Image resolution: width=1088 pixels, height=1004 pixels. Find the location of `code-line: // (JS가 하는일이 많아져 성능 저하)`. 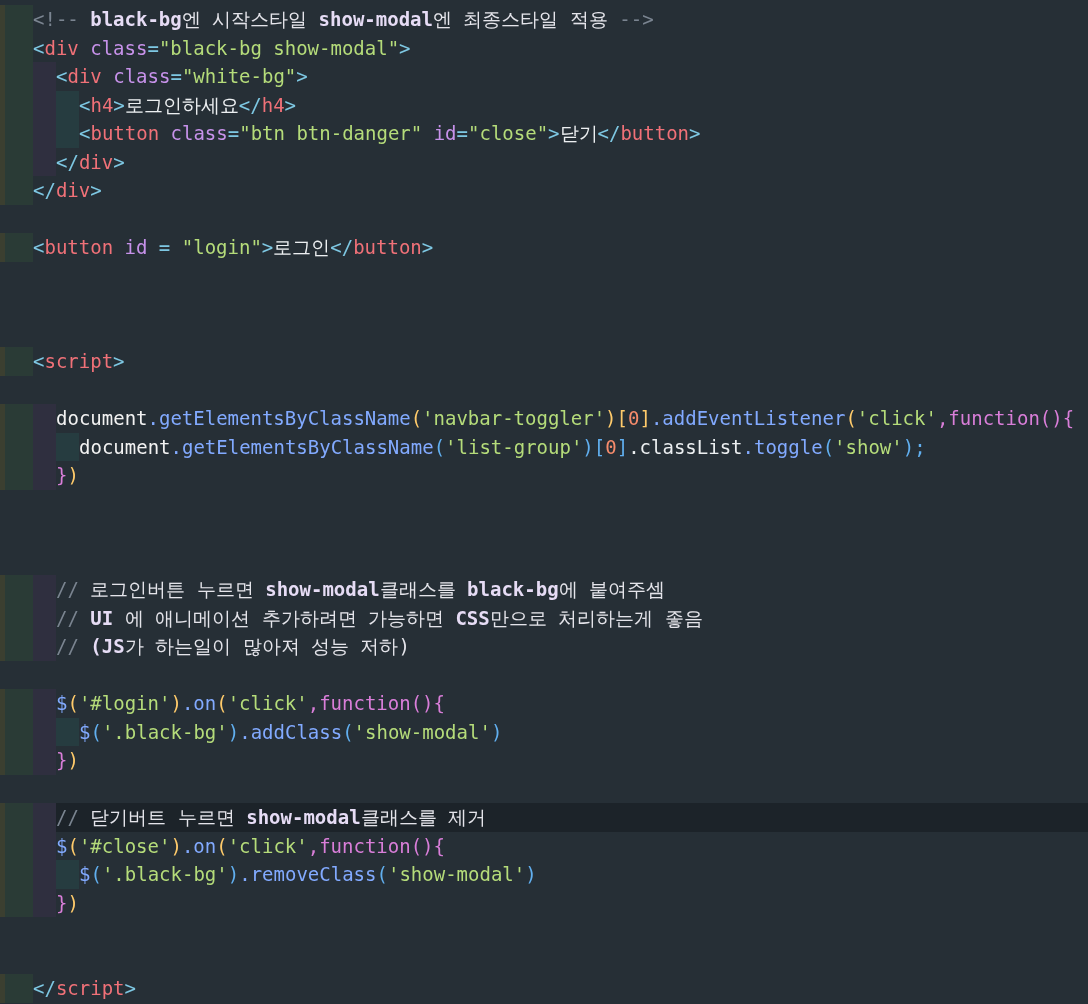

code-line: // (JS가 하는일이 많아져 성능 저하) is located at coordinates (233, 646).